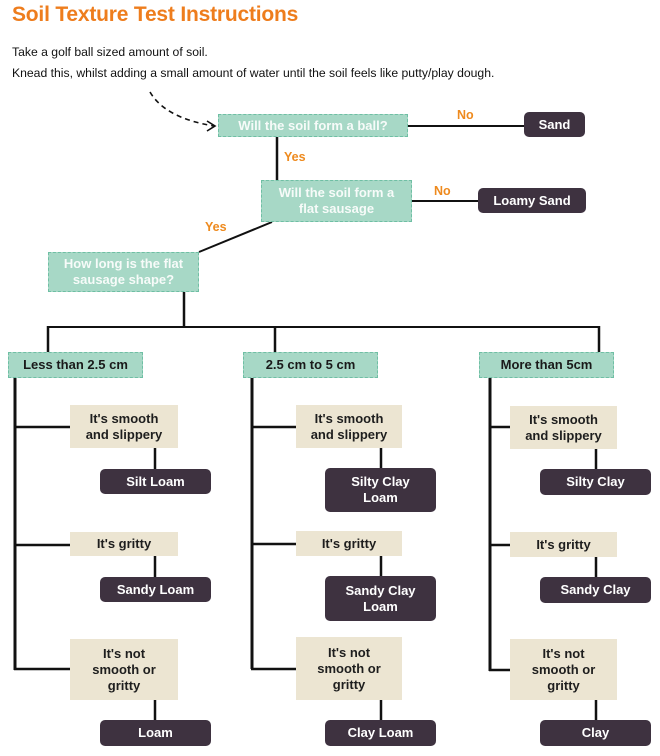  Describe the element at coordinates (595, 482) in the screenshot. I see `result-silty-clay: Silty Clay` at that location.